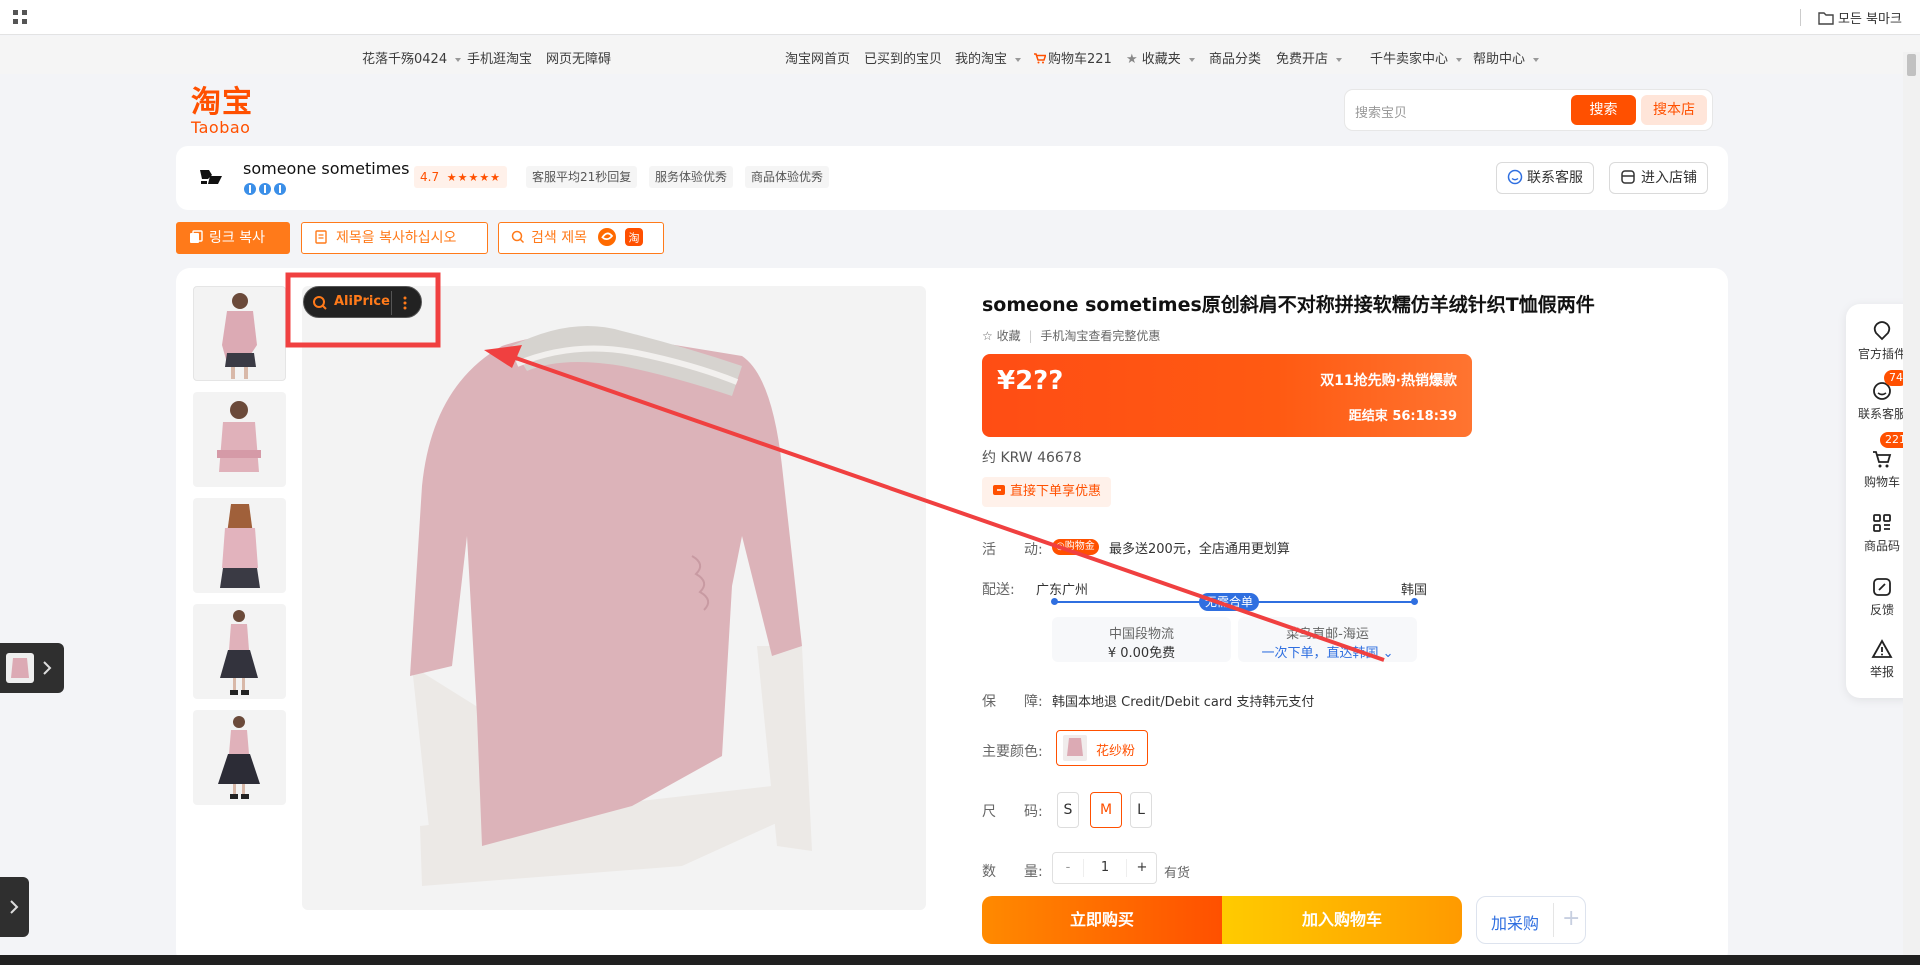 This screenshot has height=965, width=1920. What do you see at coordinates (817, 57) in the screenshot?
I see `nav-home: 淘宝网首页` at bounding box center [817, 57].